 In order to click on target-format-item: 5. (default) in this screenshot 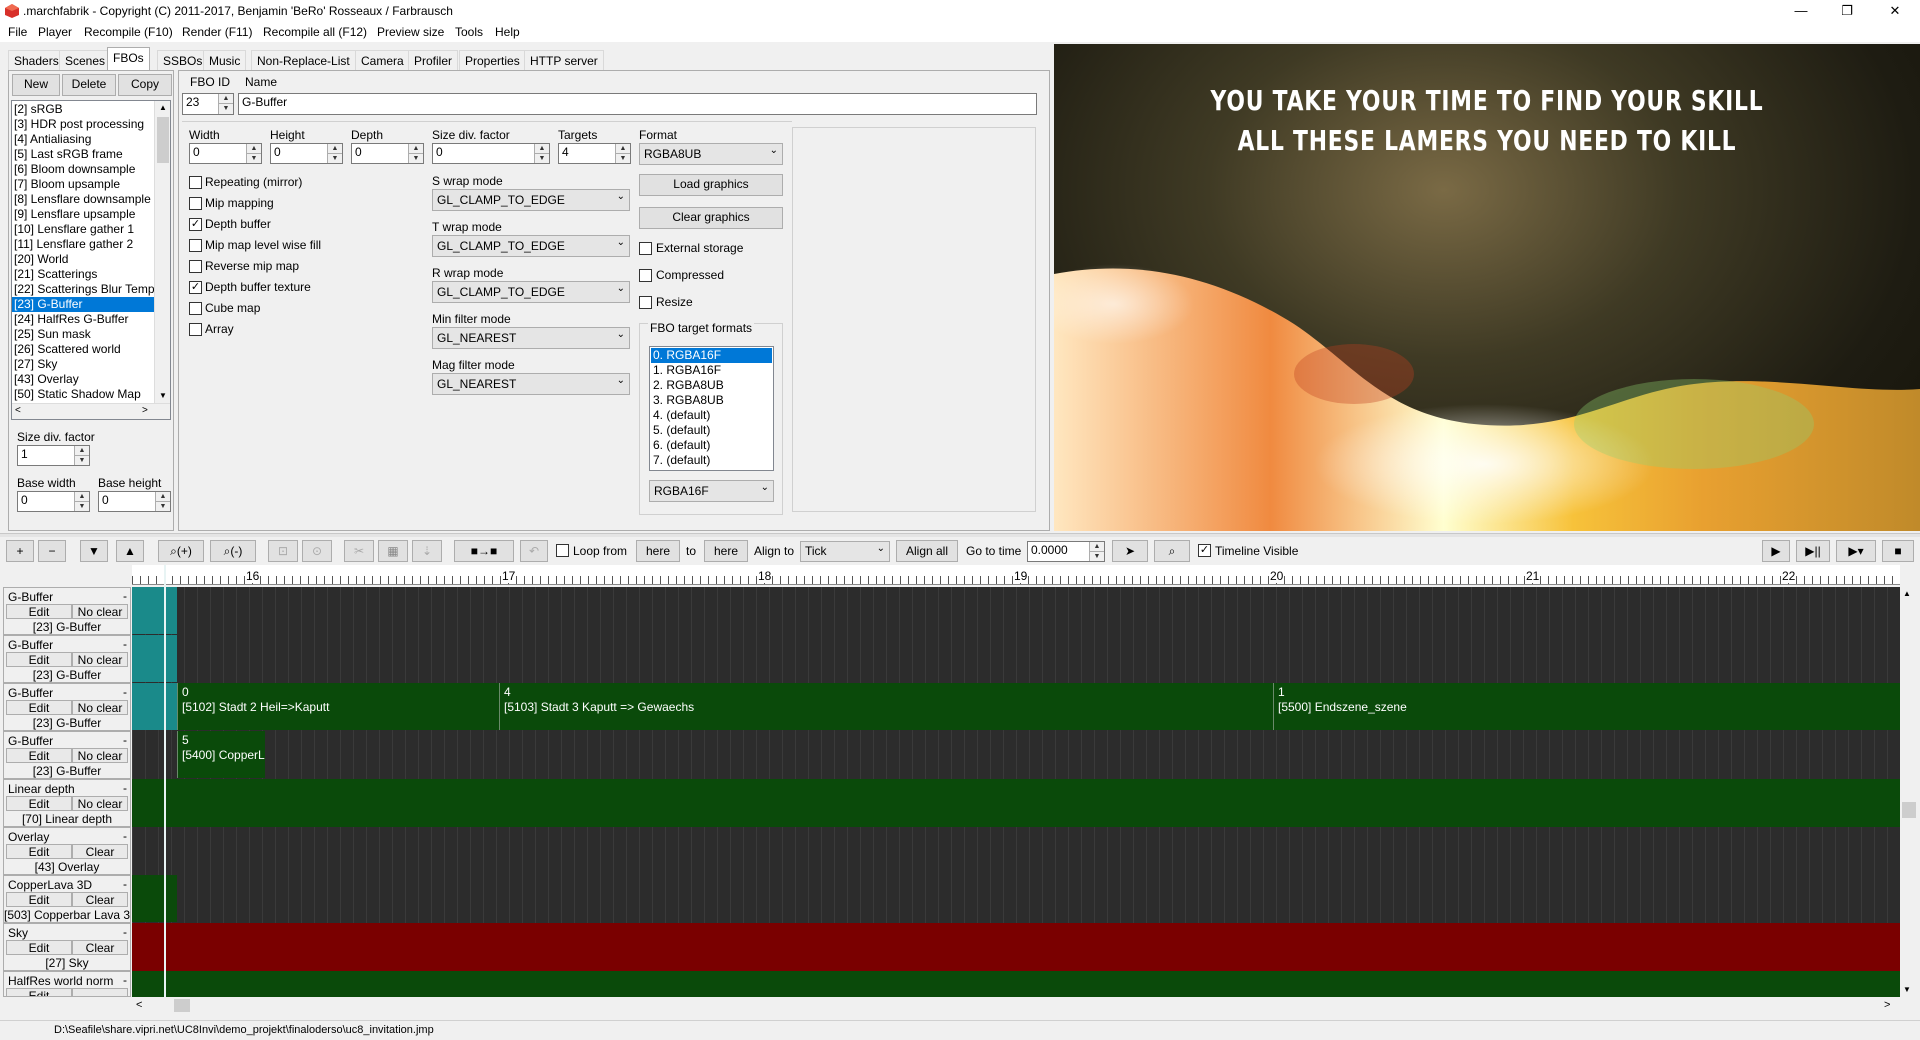, I will do `click(711, 430)`.